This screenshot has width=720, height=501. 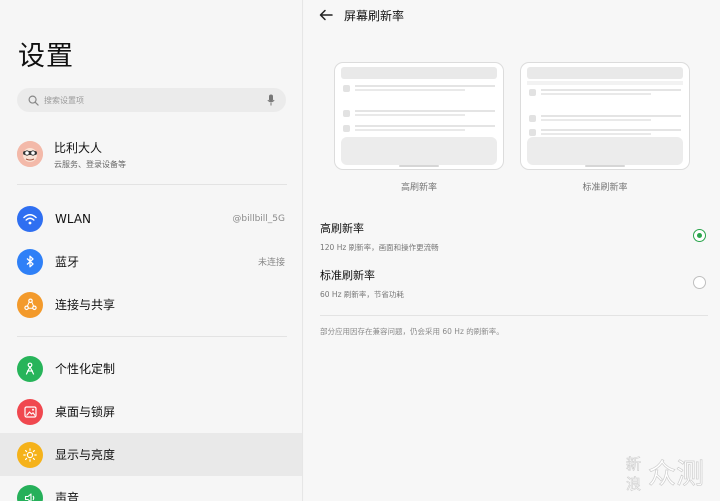 I want to click on option-high-refresh: 高刷新率 120 Hz 刷新率，画面和操作更流畅, so click(x=513, y=238).